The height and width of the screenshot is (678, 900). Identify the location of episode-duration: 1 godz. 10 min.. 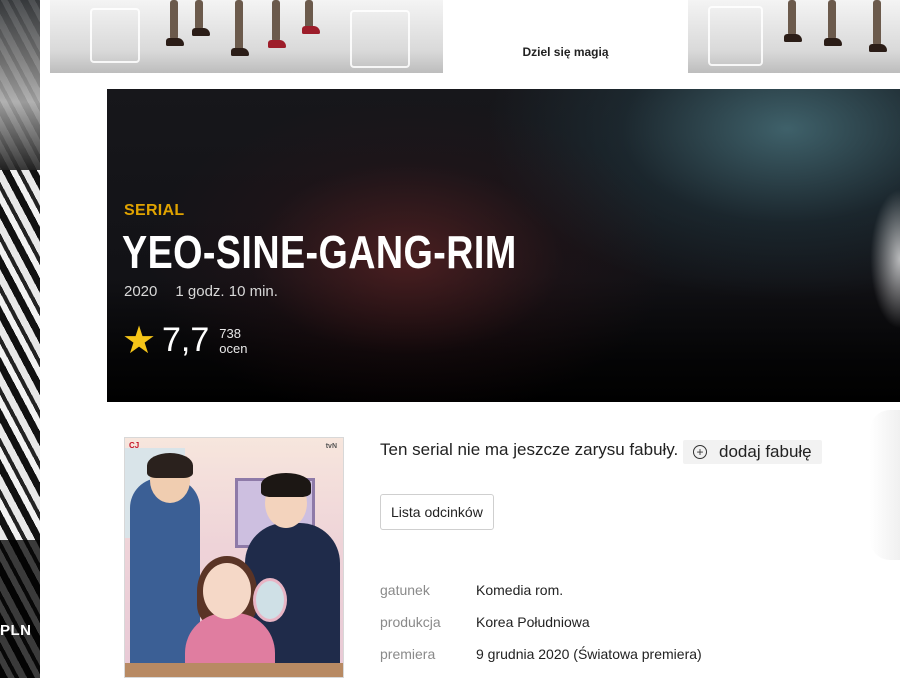
(226, 291).